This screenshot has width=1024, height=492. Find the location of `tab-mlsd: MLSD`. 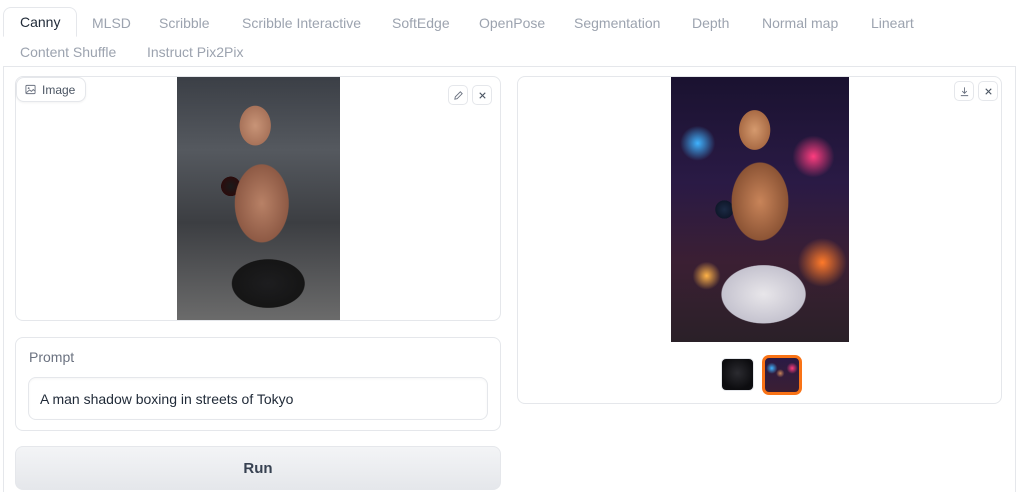

tab-mlsd: MLSD is located at coordinates (111, 23).